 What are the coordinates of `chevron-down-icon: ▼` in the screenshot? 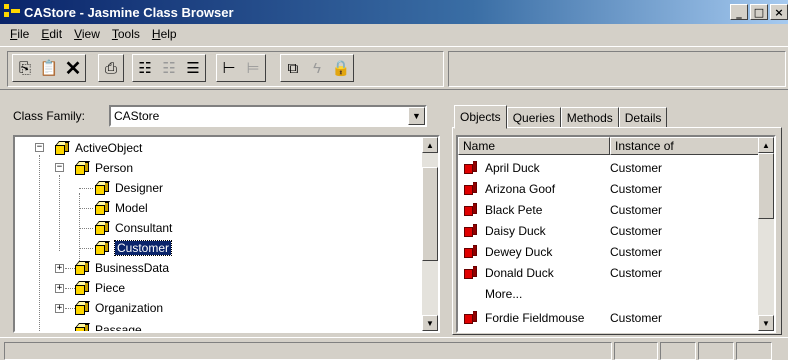 It's located at (416, 116).